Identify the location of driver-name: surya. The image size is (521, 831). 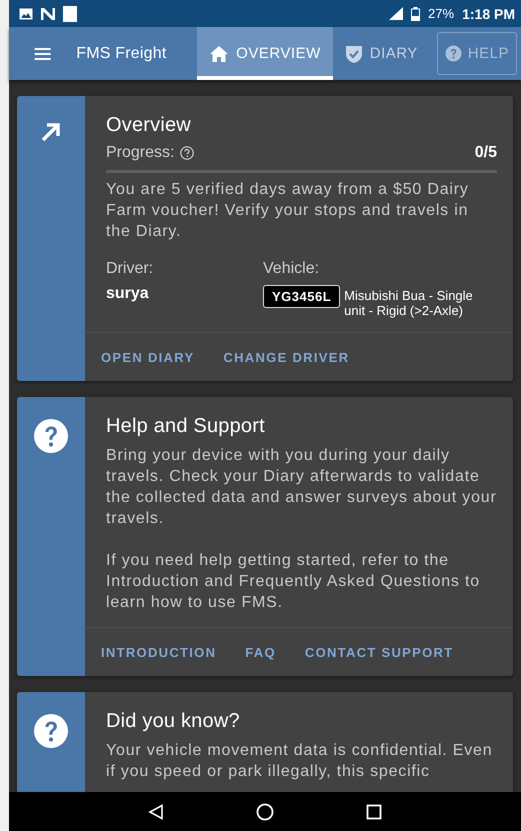
(127, 293).